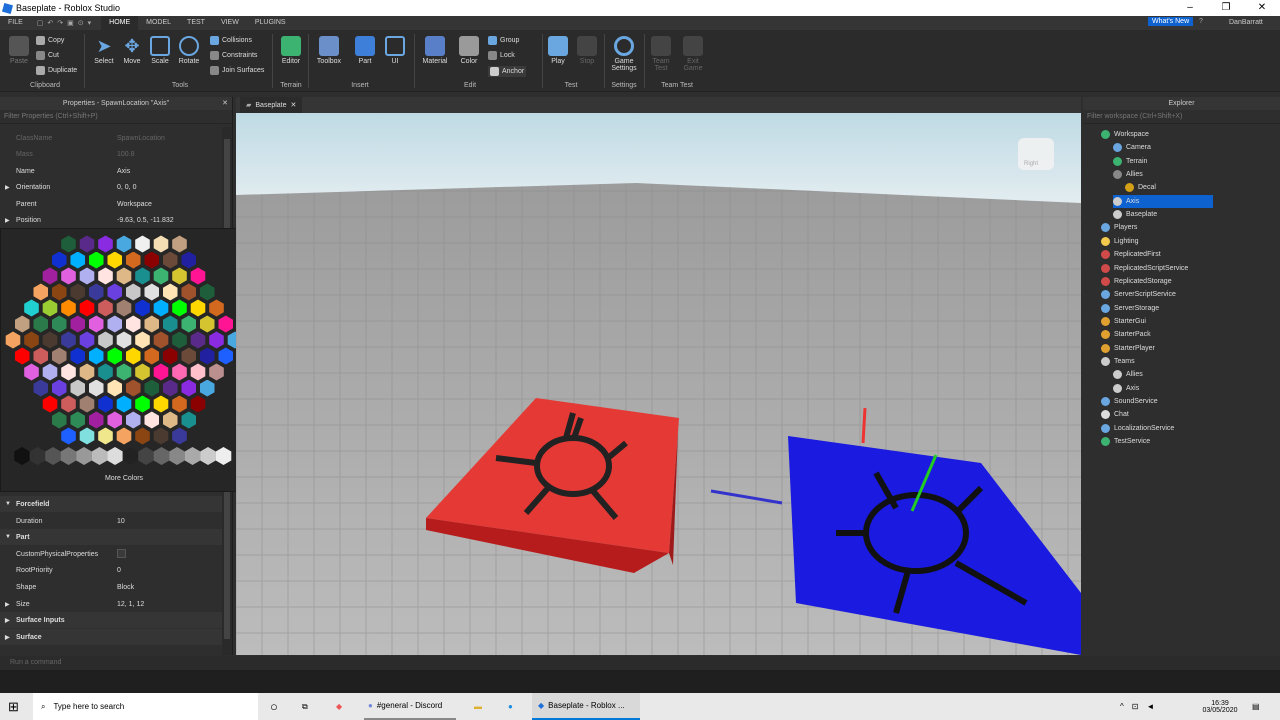 Image resolution: width=1280 pixels, height=720 pixels. Describe the element at coordinates (1120, 241) in the screenshot. I see `explorer-item: Lighting` at that location.